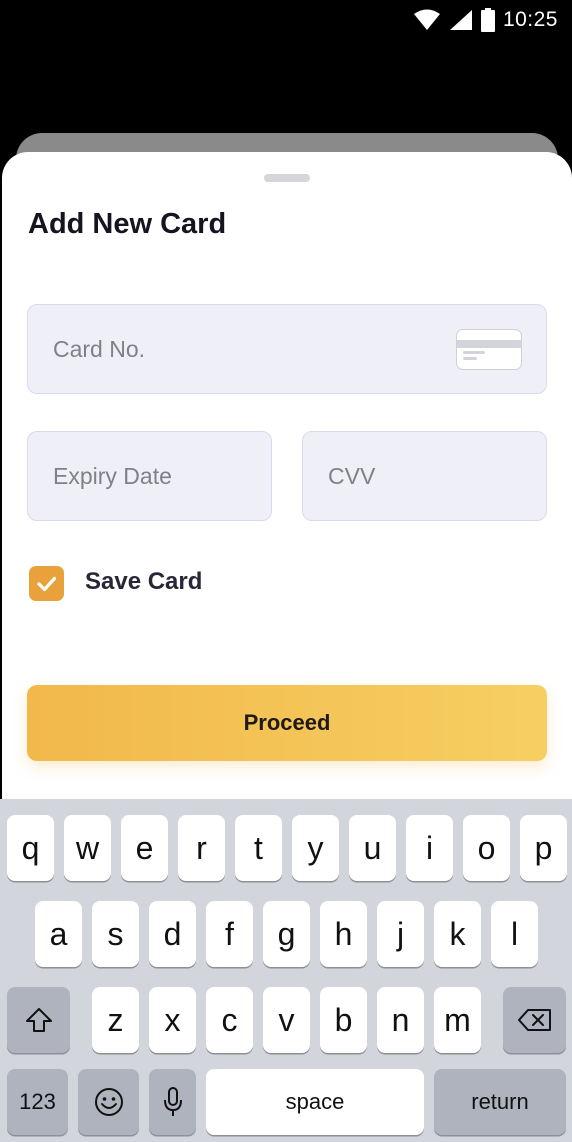 The width and height of the screenshot is (572, 1142). I want to click on microphone-icon, so click(172, 1101).